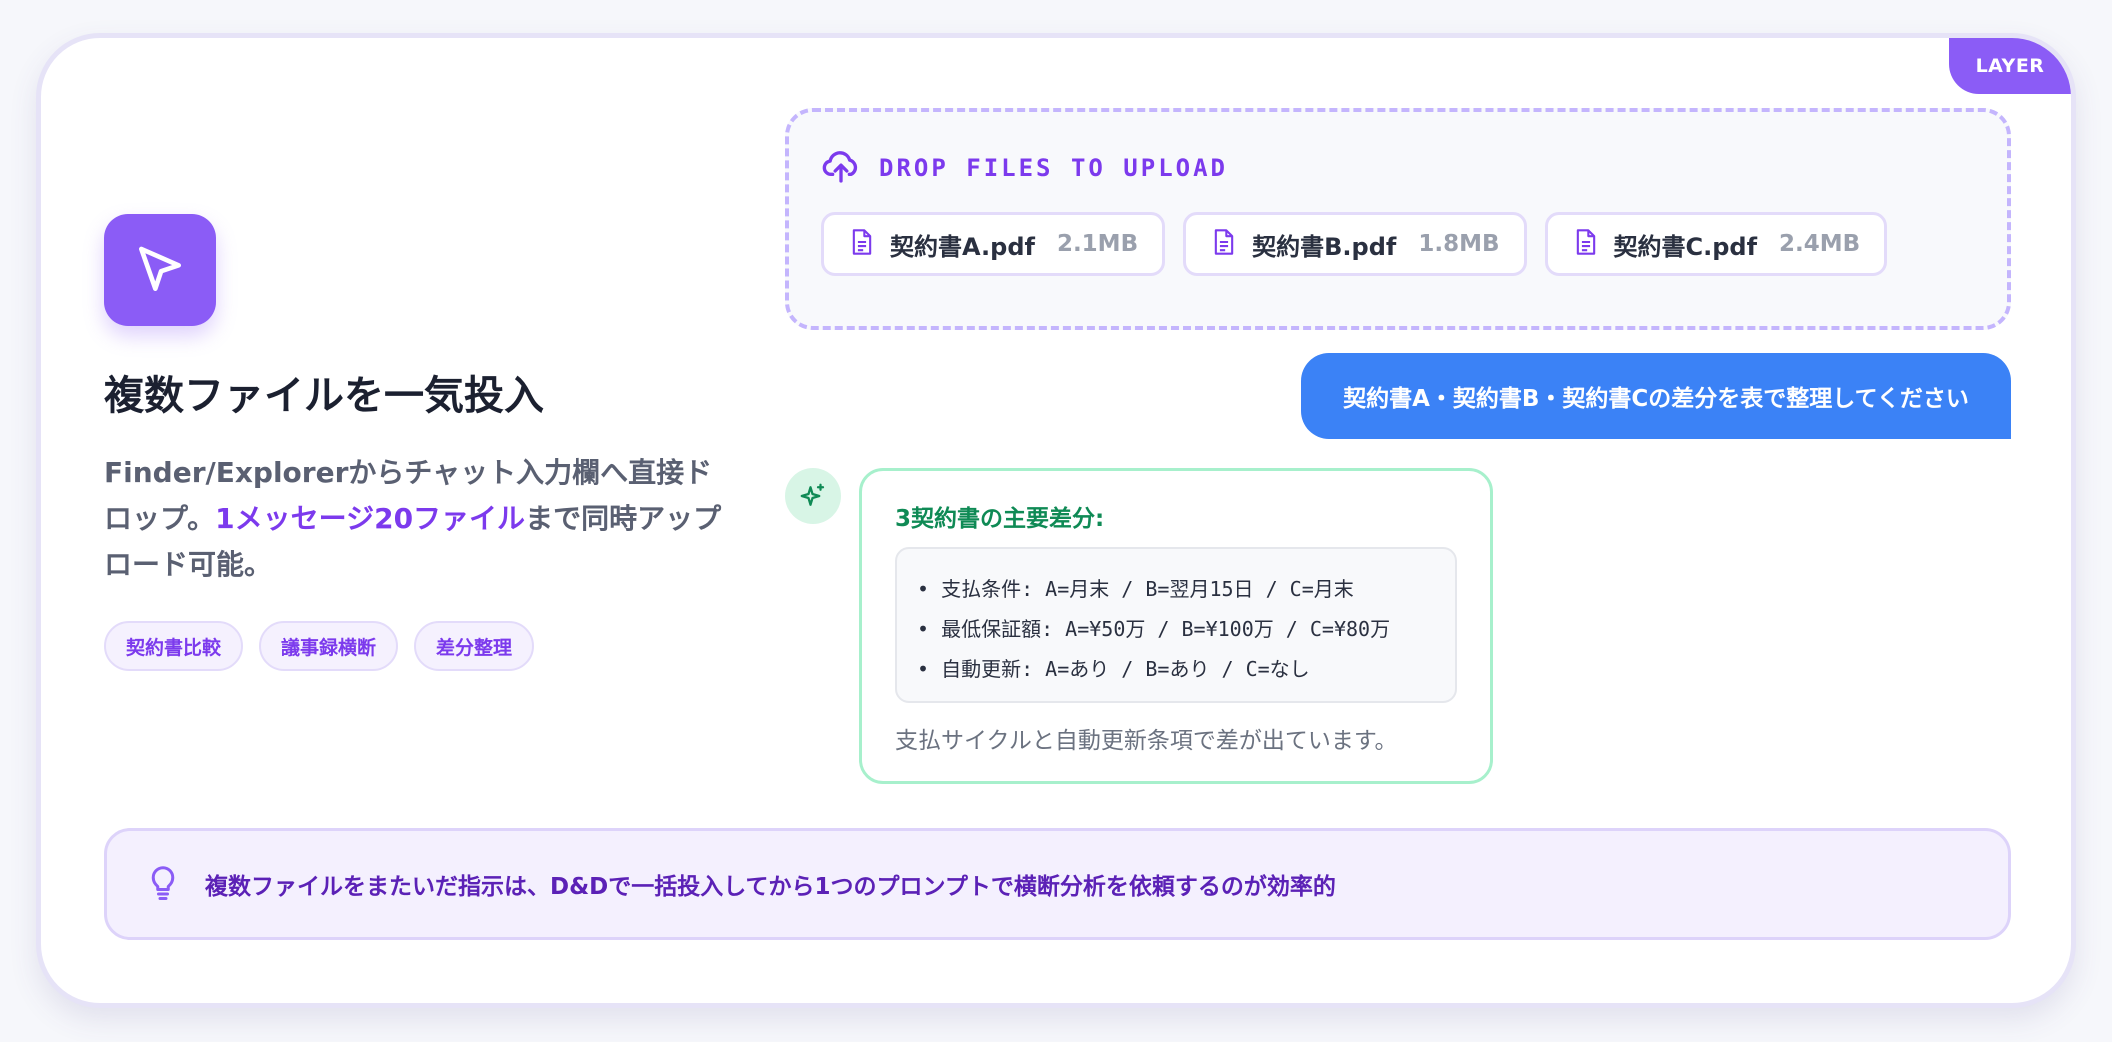 The image size is (2112, 1042). I want to click on assistant-response-footer: 支払サイクルと自動更新条項で差が出ています。, so click(1146, 741).